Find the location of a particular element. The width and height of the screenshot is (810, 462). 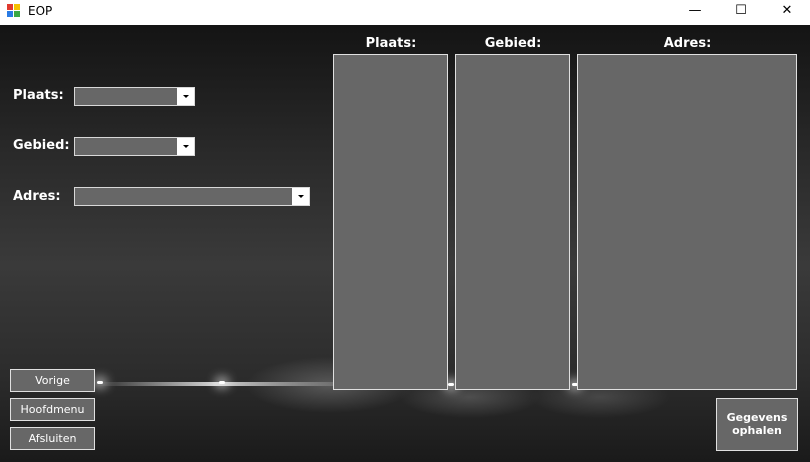

gebied-column-header: Gebied: is located at coordinates (513, 43).